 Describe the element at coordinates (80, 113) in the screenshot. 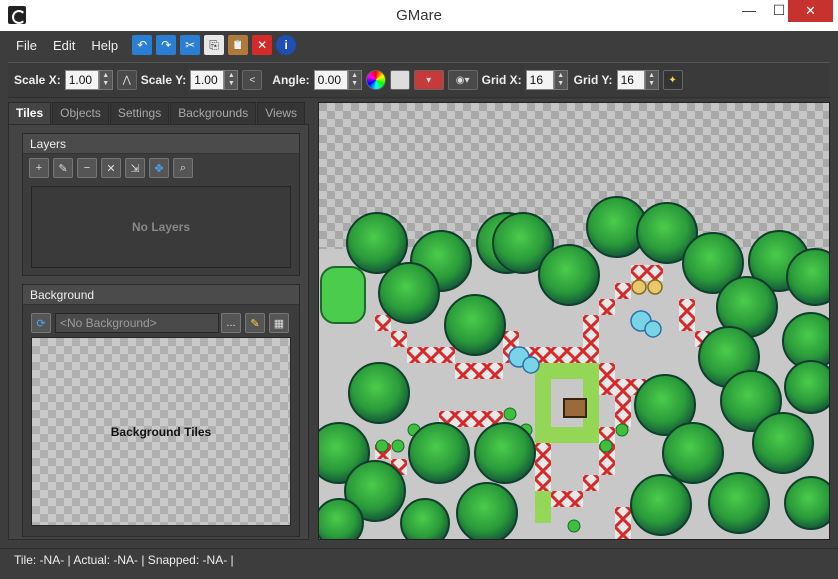

I see `tab-objects: Objects` at that location.